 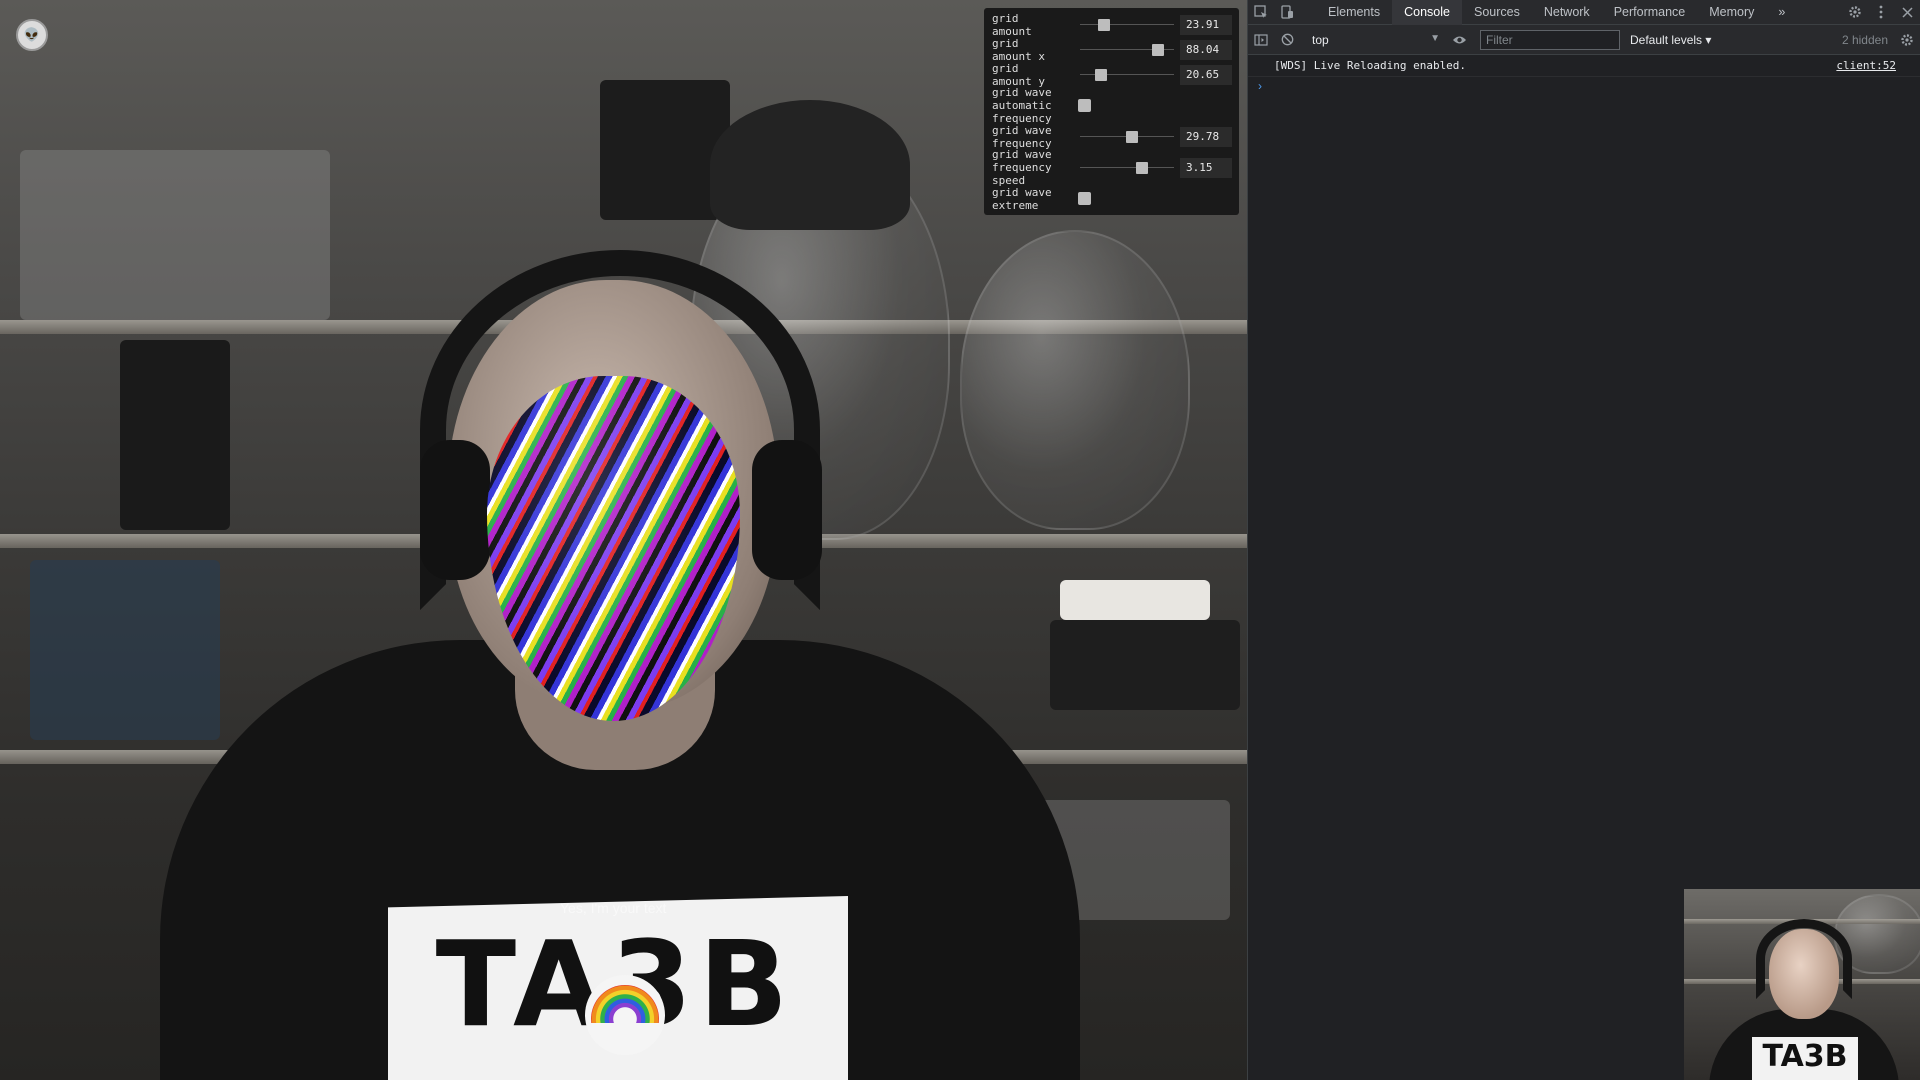 What do you see at coordinates (1804, 959) in the screenshot?
I see `presenter-headphones` at bounding box center [1804, 959].